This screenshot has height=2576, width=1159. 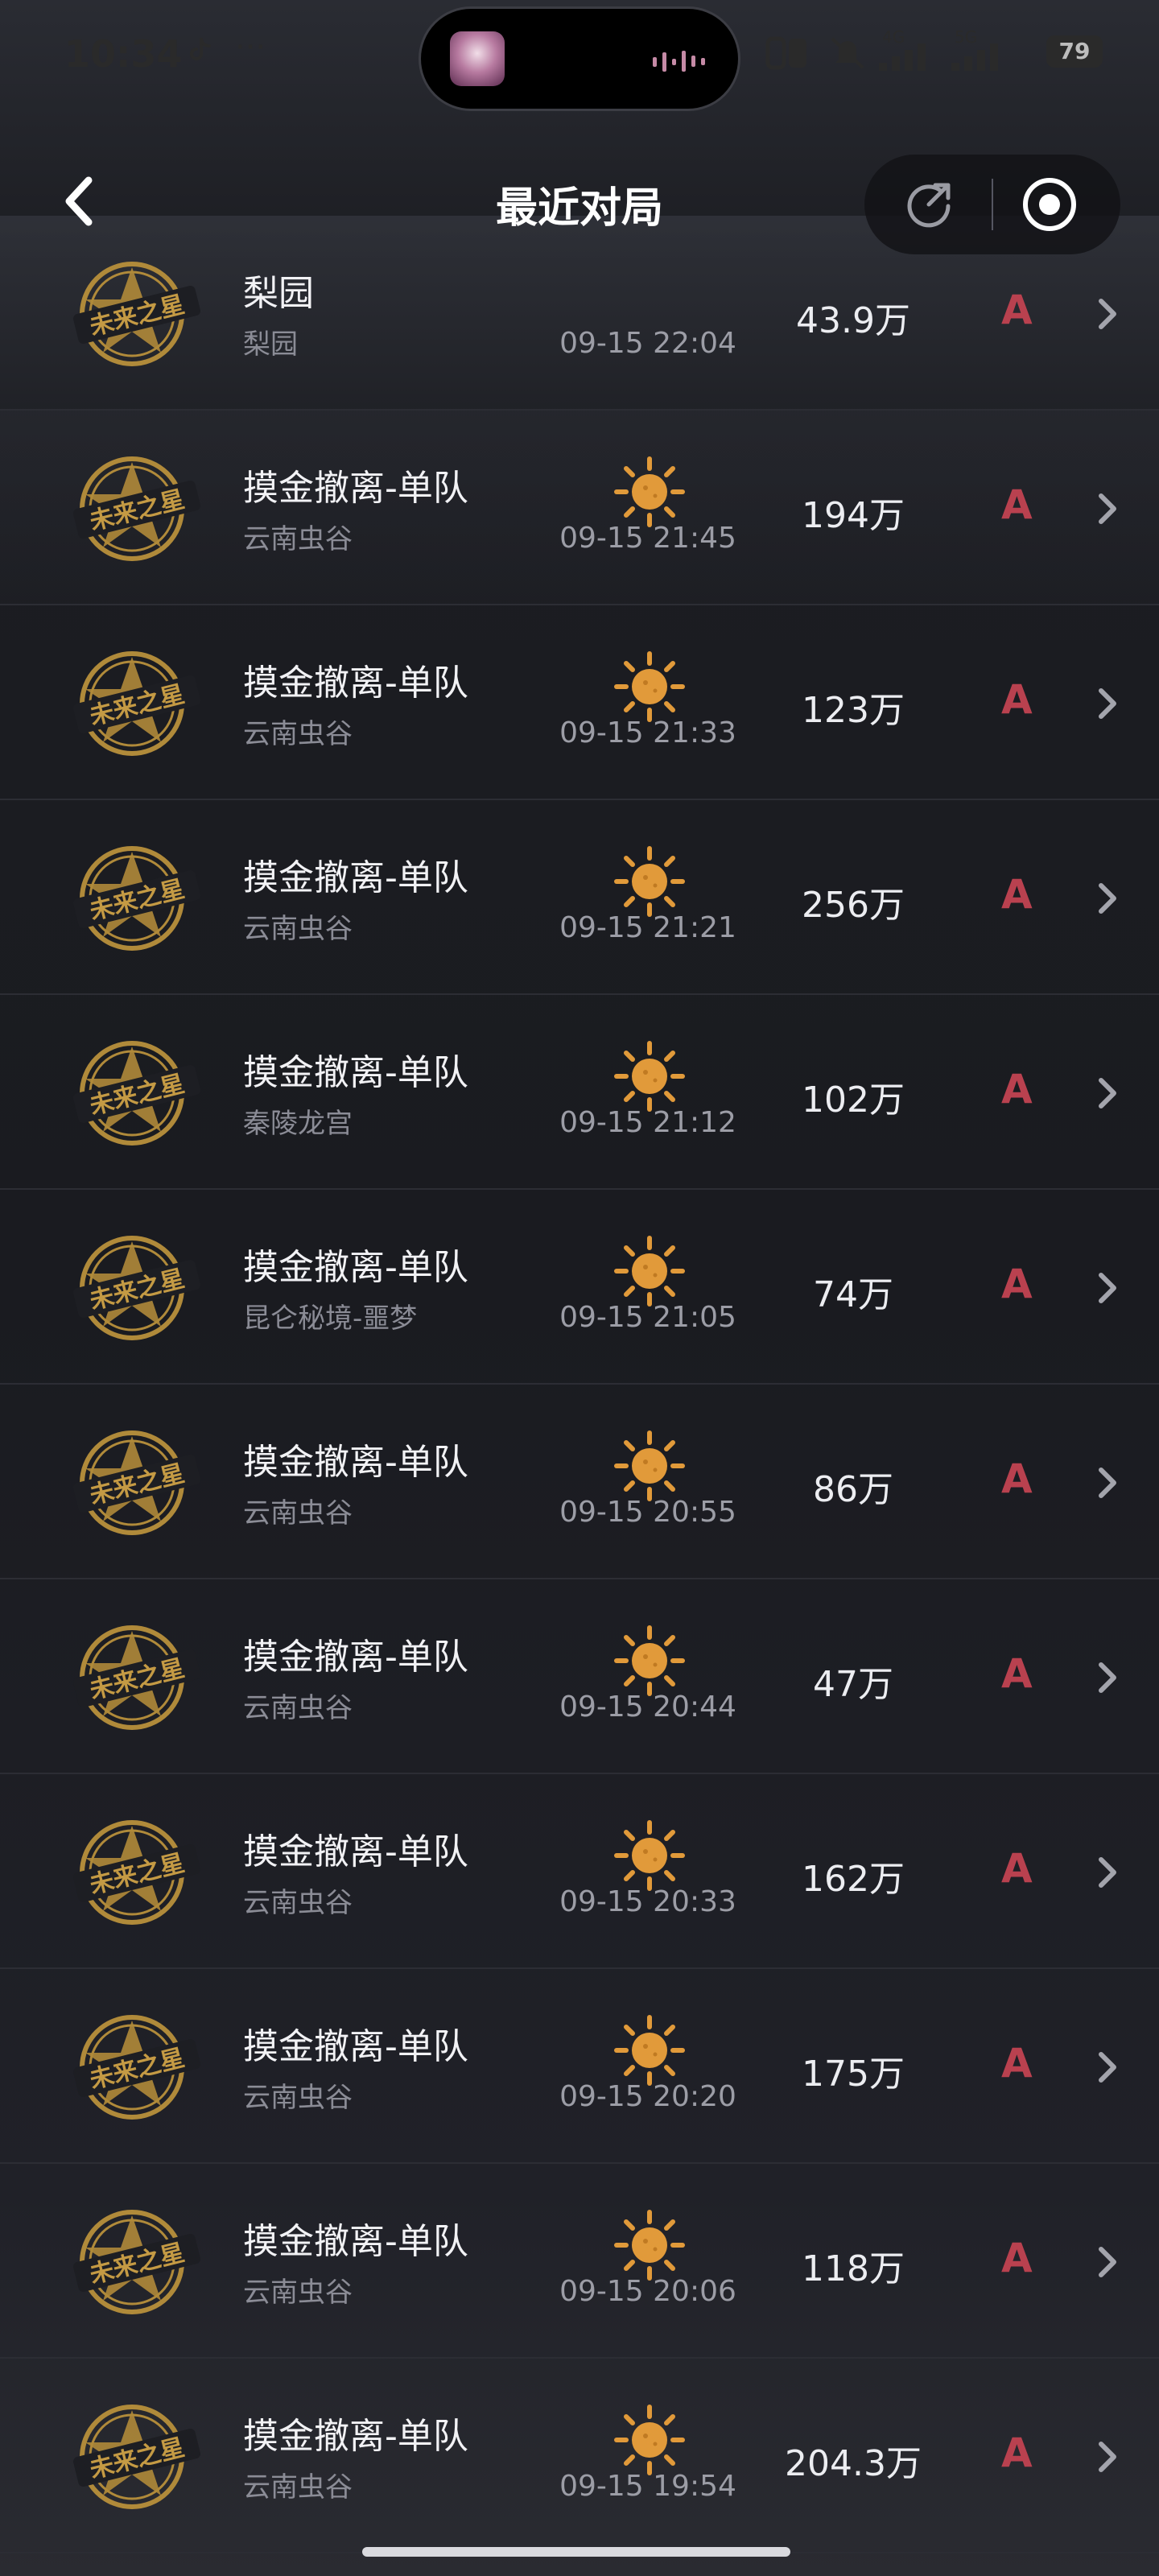 What do you see at coordinates (679, 61) in the screenshot?
I see `audio-wave-icon` at bounding box center [679, 61].